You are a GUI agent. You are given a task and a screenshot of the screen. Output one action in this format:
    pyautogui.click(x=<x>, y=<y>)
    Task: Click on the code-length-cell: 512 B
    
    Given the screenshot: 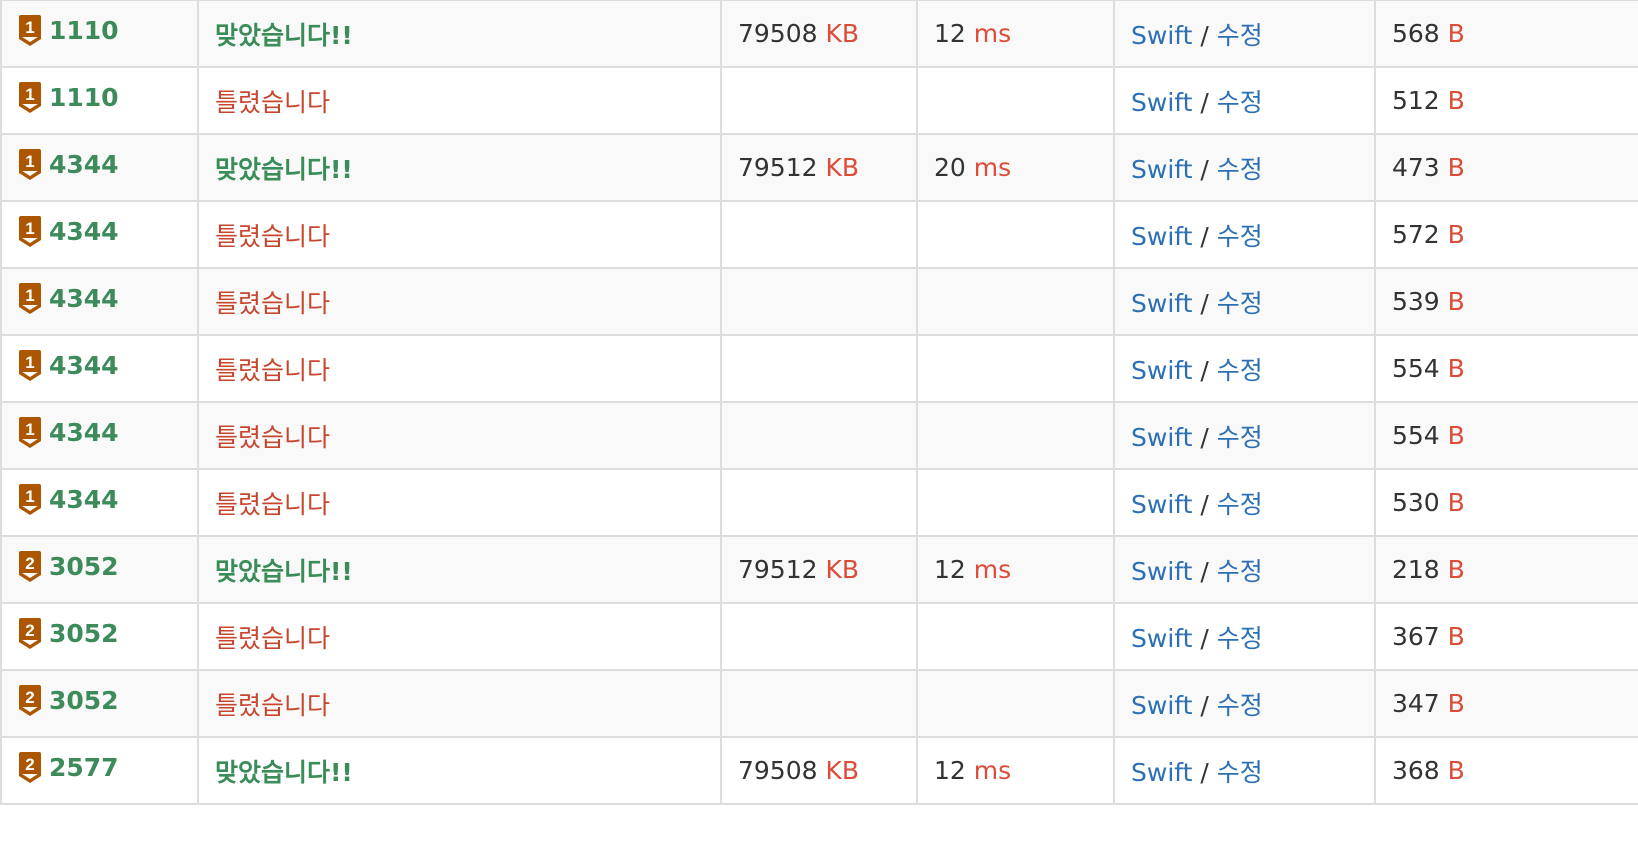 What is the action you would take?
    pyautogui.click(x=1506, y=100)
    